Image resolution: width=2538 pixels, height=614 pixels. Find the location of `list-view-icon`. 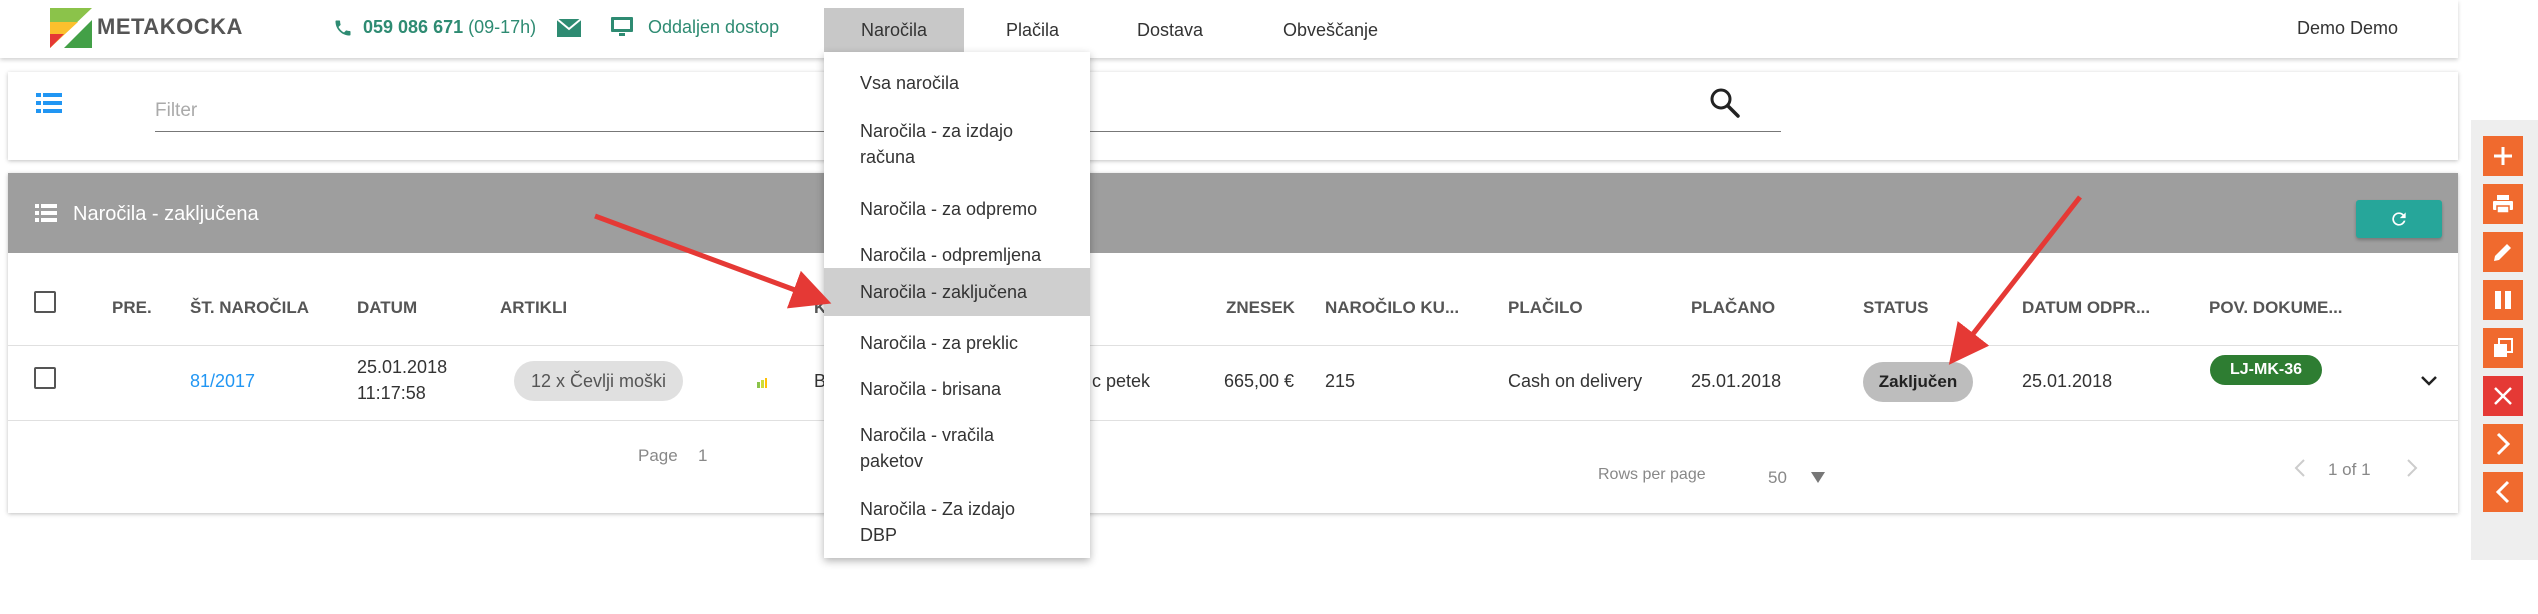

list-view-icon is located at coordinates (49, 103).